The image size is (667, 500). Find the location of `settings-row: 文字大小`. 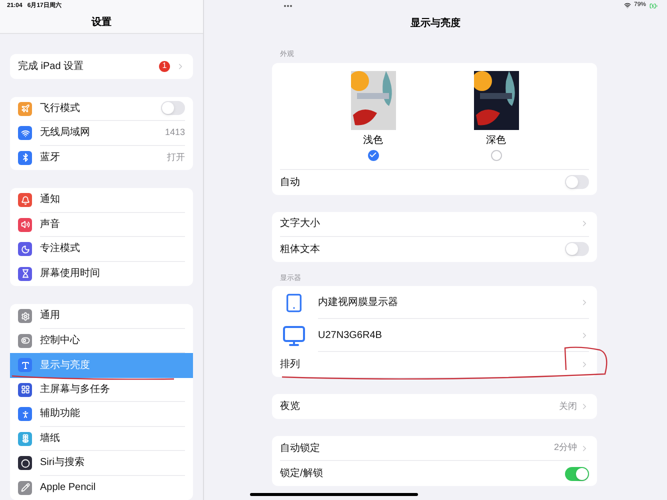

settings-row: 文字大小 is located at coordinates (434, 224).